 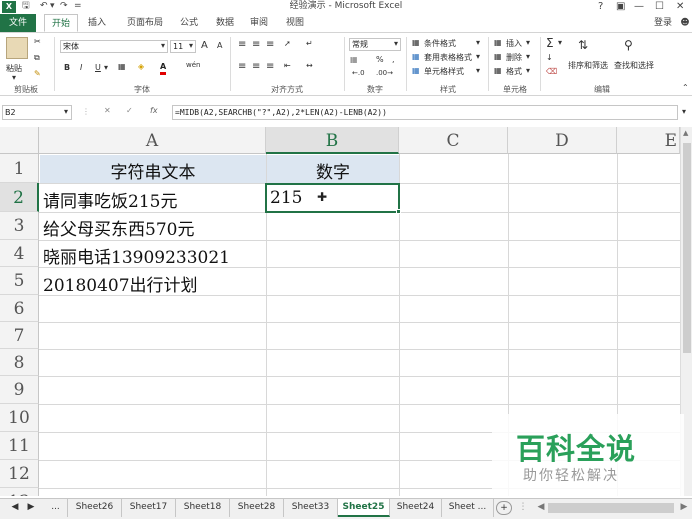 I want to click on number-format-dropdown-icon: ▾, so click(x=396, y=43).